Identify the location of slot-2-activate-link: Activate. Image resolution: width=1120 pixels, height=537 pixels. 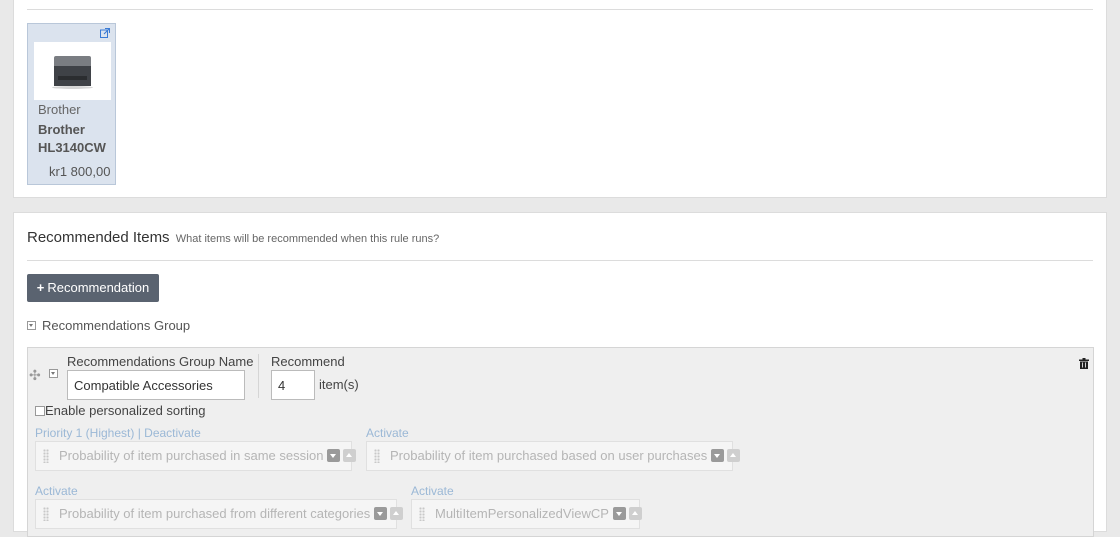
(387, 433).